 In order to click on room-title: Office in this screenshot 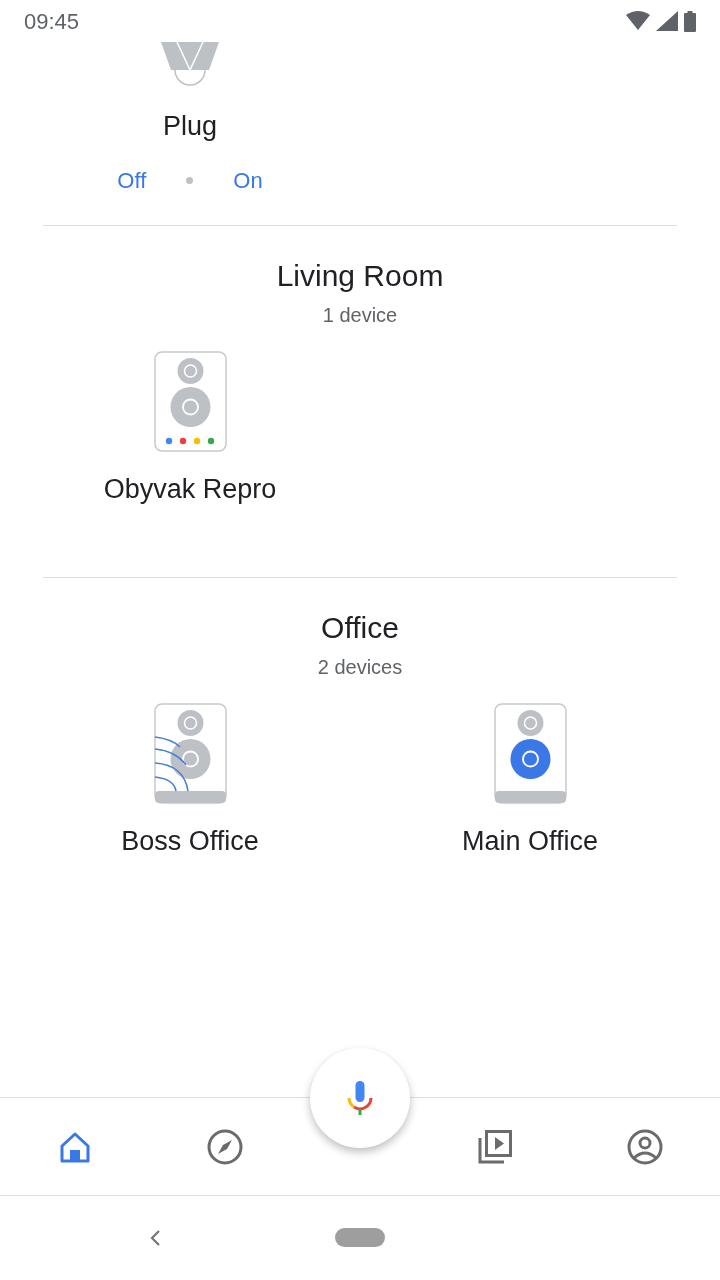, I will do `click(360, 628)`.